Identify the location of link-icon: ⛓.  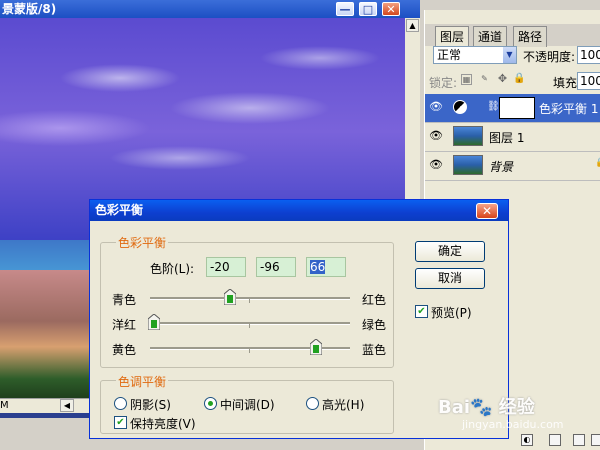
(493, 107).